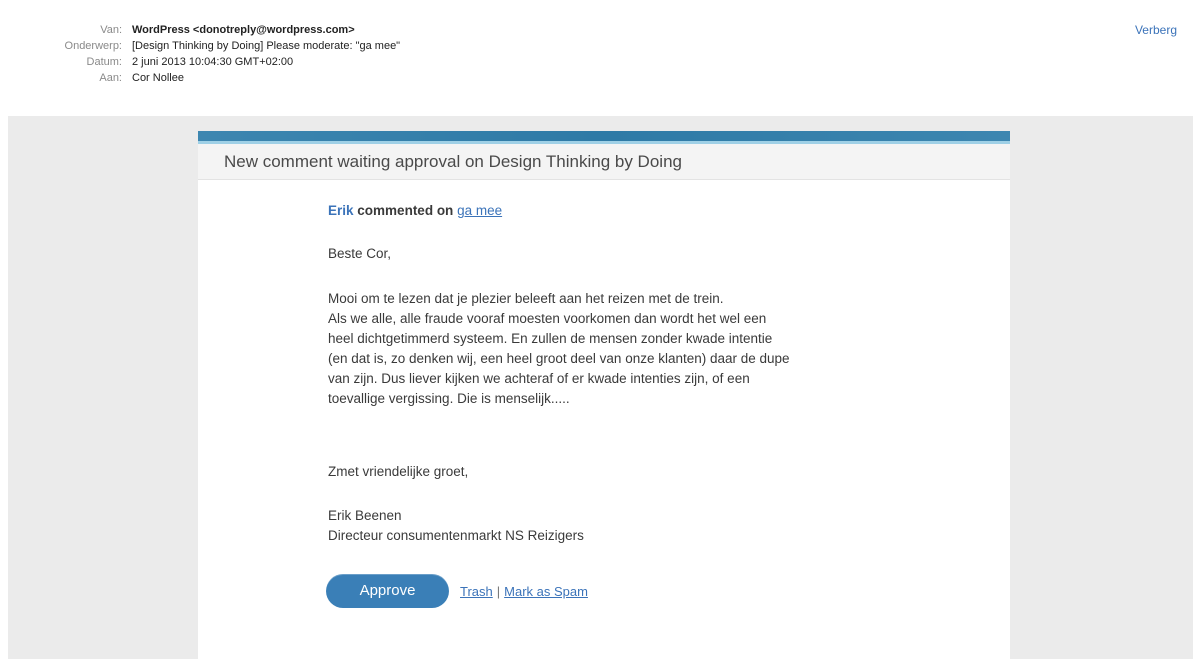  What do you see at coordinates (546, 591) in the screenshot?
I see `mark-spam-link: Mark as Spam` at bounding box center [546, 591].